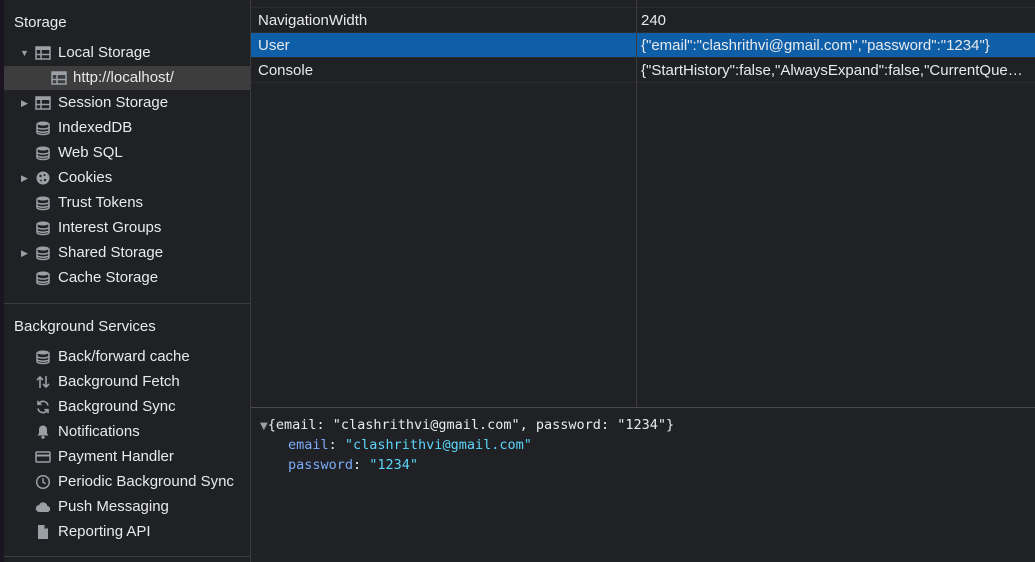 The height and width of the screenshot is (562, 1035). What do you see at coordinates (95, 127) in the screenshot?
I see `sidebar-item-label: IndexedDB` at bounding box center [95, 127].